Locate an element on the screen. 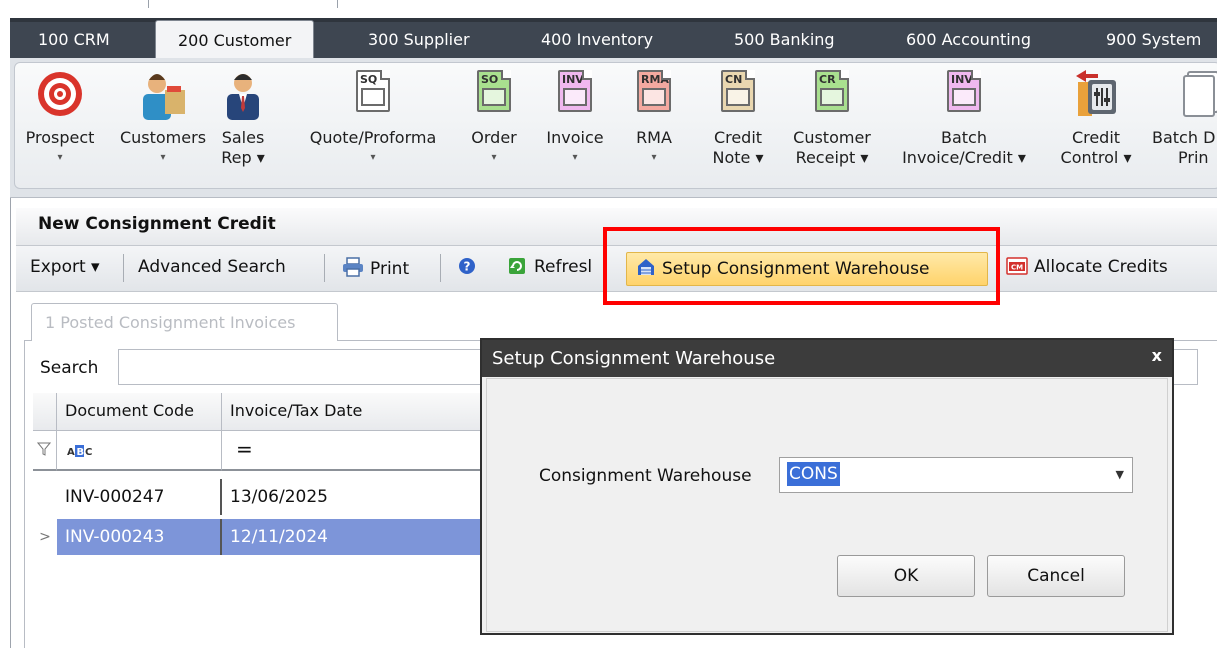  rma-label: RMA is located at coordinates (654, 137).